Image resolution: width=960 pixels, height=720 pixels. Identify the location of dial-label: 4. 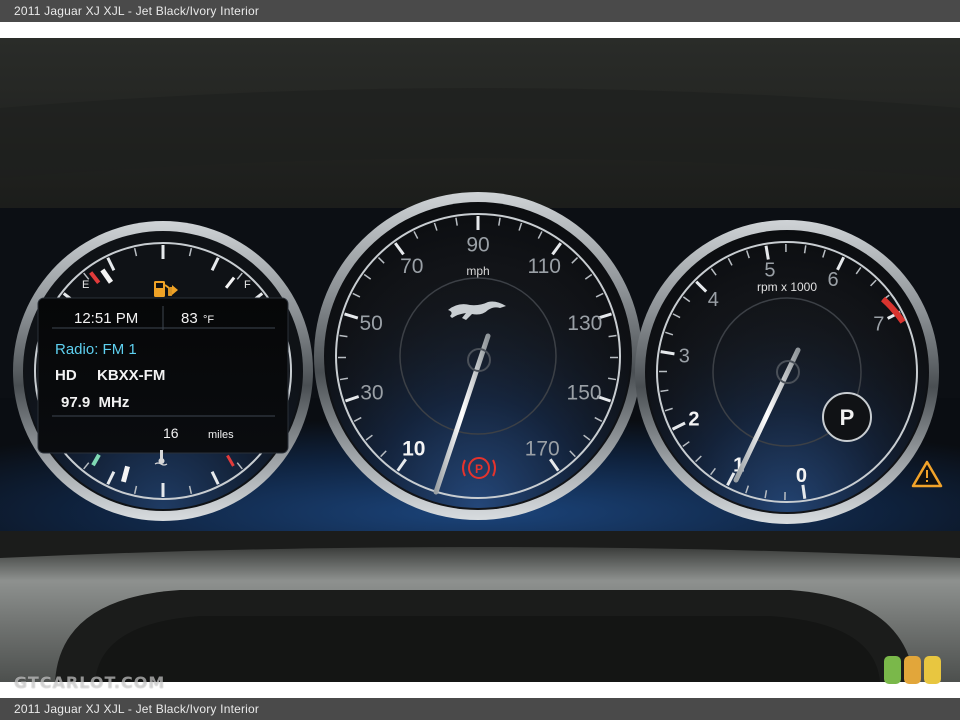
(713, 300).